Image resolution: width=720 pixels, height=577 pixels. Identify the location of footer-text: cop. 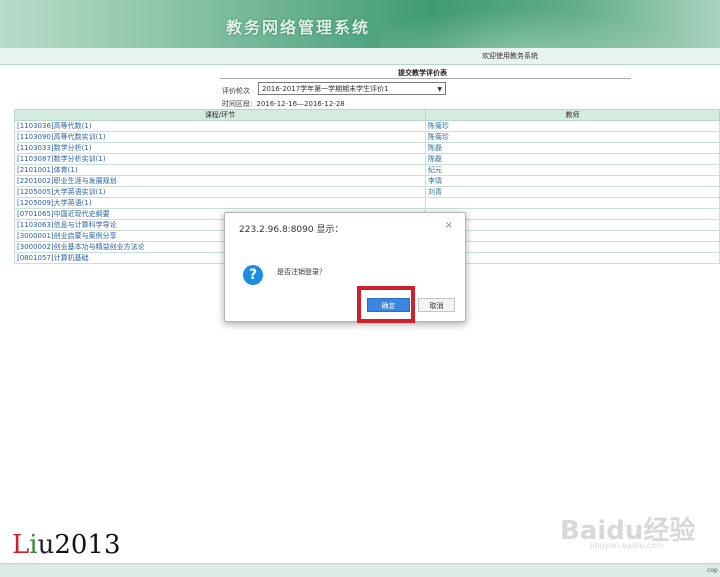
(712, 570).